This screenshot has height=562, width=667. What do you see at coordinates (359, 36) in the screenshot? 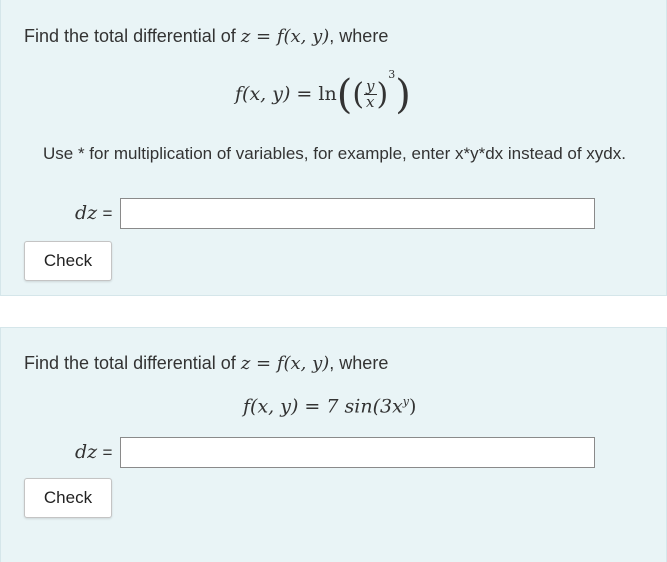
I see `question-1-prompt-suffix: , where` at bounding box center [359, 36].